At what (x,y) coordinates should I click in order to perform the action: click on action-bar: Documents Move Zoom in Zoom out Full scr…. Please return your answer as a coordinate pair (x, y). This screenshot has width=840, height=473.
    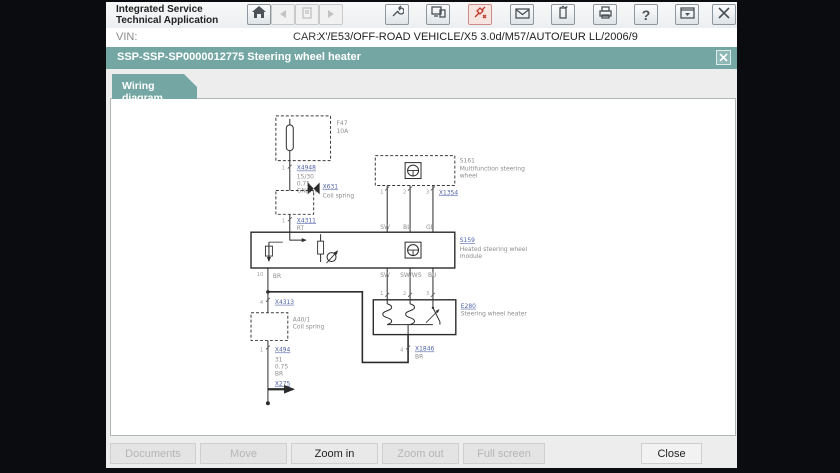
    Looking at the image, I should click on (421, 452).